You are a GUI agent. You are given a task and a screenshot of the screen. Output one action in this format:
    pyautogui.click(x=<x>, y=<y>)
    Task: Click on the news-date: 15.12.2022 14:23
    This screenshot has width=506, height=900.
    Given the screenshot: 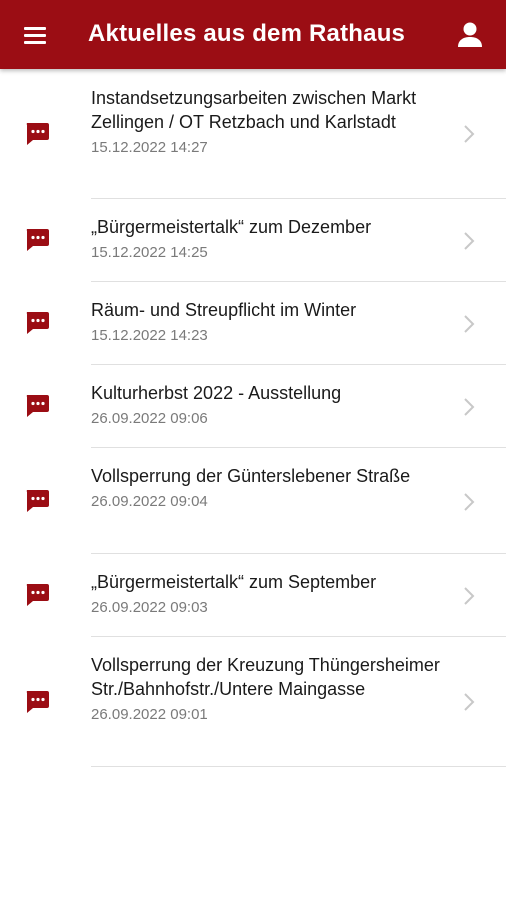 What is the action you would take?
    pyautogui.click(x=149, y=335)
    